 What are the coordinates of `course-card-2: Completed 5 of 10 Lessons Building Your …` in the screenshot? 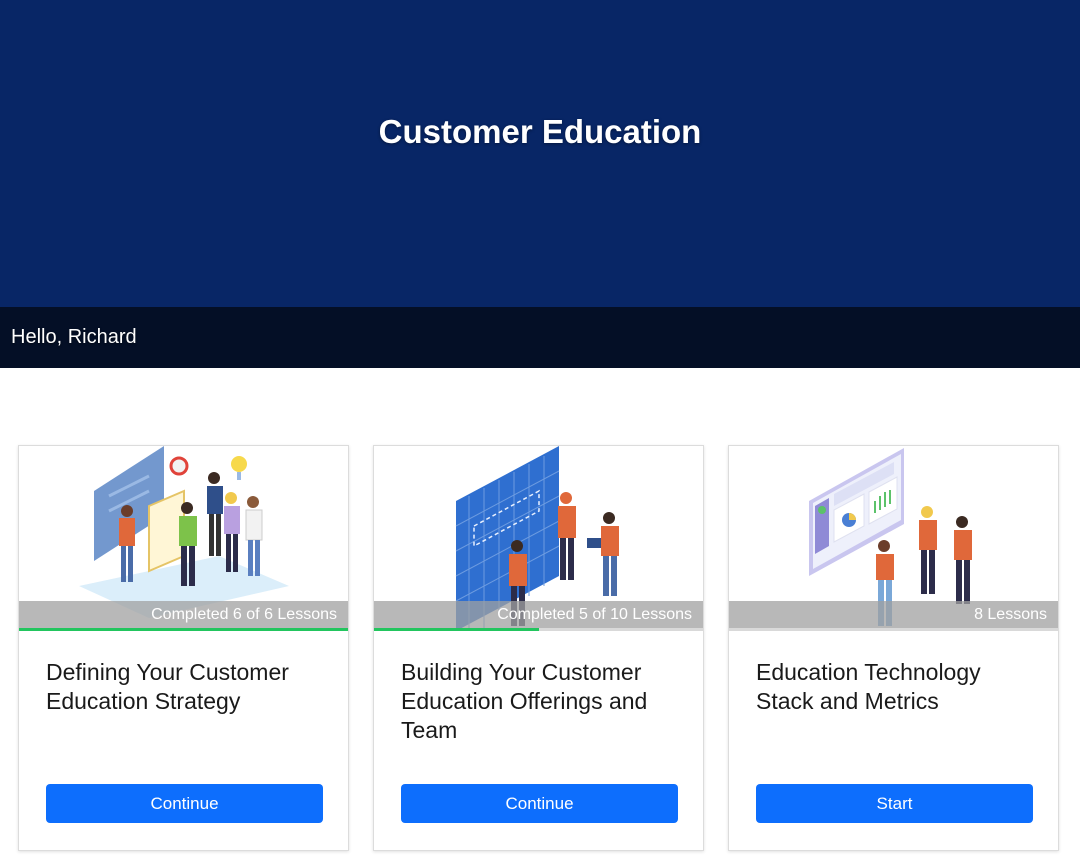 It's located at (538, 648).